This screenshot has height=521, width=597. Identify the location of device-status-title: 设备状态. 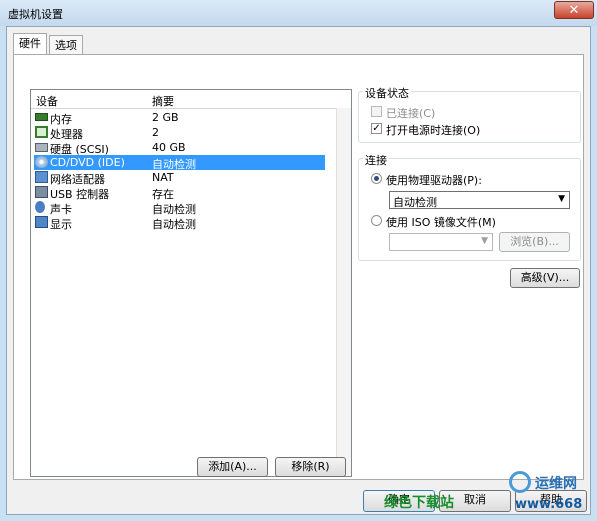
(387, 93).